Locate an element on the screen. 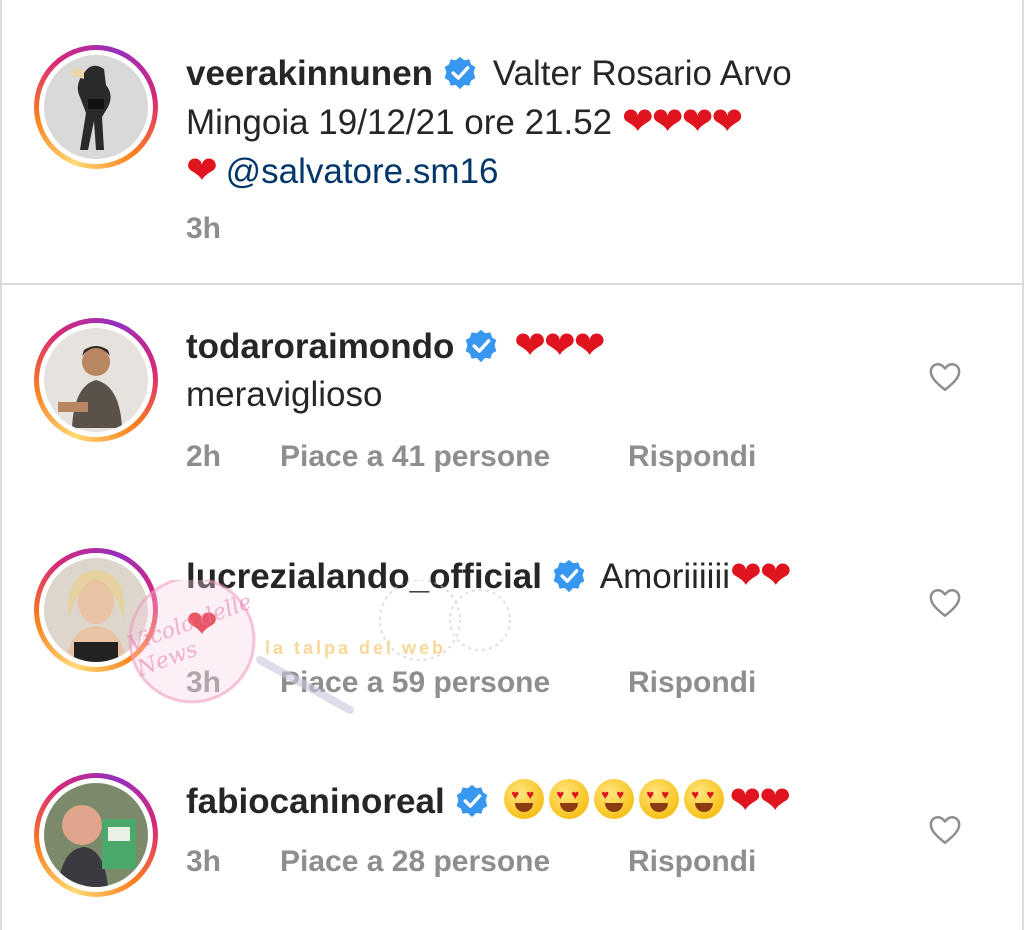 The image size is (1024, 930). heart-eyes-emojis: ♥ ♥ ♥ ♥ ♥ ♥ ♥ ♥ ♥ ♥ is located at coordinates (616, 800).